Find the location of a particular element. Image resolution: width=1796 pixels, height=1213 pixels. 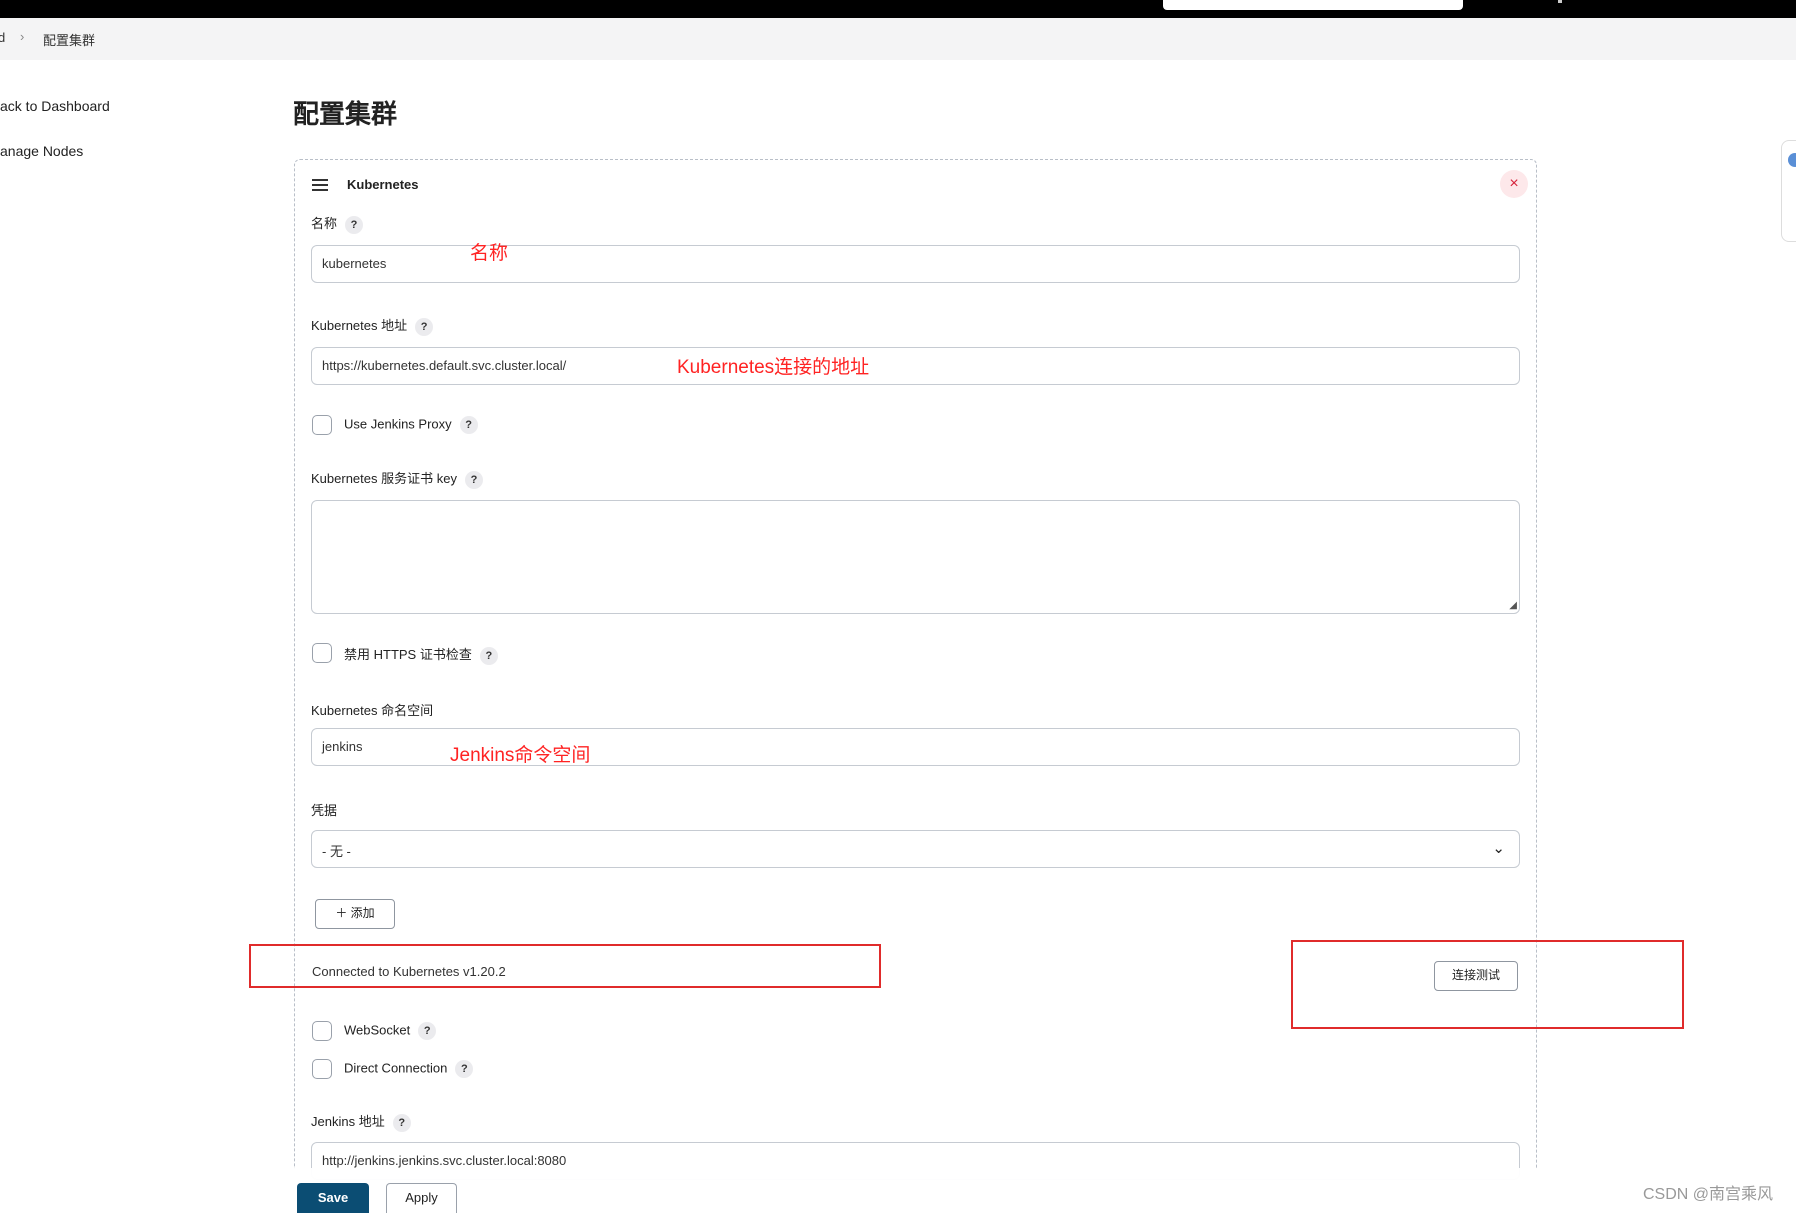

plus-icon: ＋ is located at coordinates (343, 913).